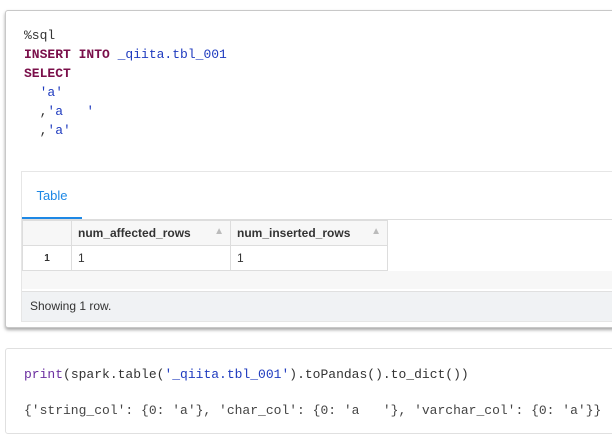  I want to click on string-literal: '_qiita.tbl_001', so click(227, 374).